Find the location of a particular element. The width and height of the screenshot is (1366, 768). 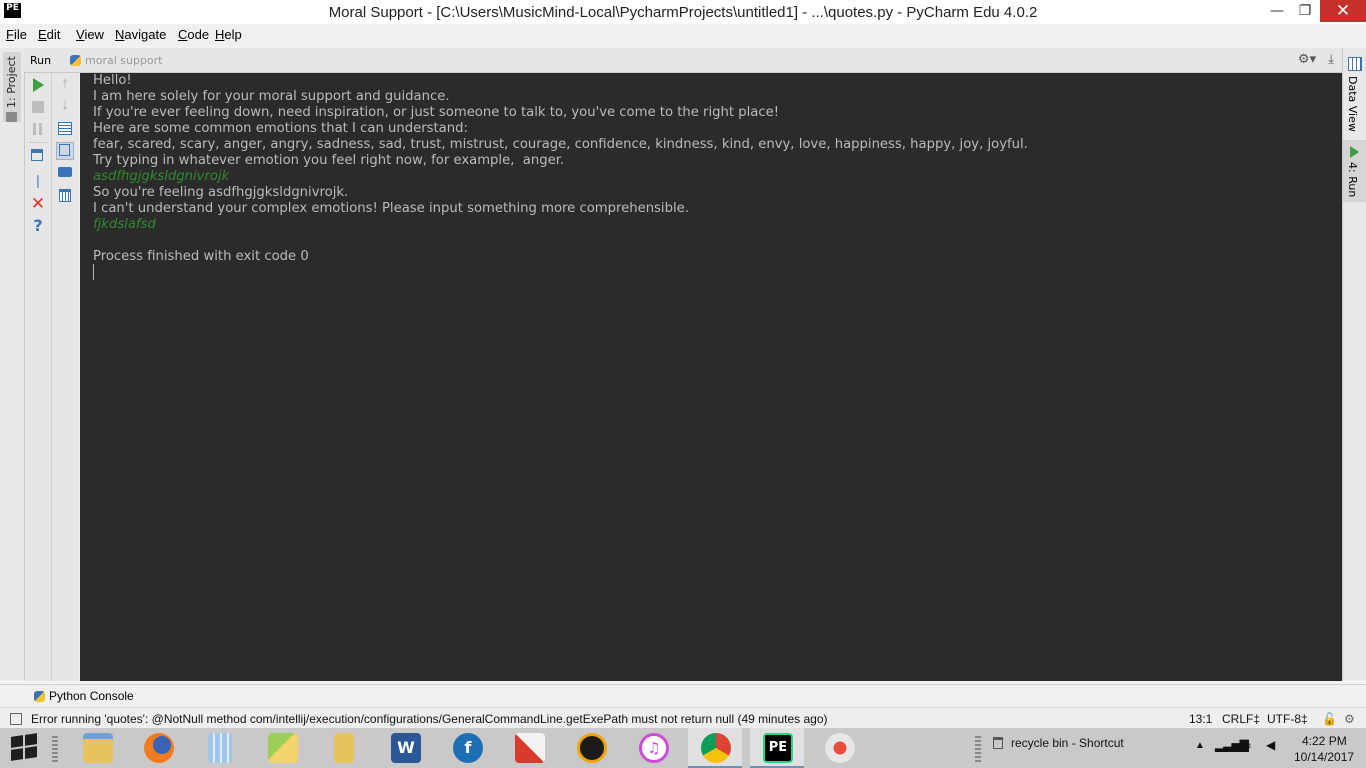

taskbar-chrome is located at coordinates (715, 748).